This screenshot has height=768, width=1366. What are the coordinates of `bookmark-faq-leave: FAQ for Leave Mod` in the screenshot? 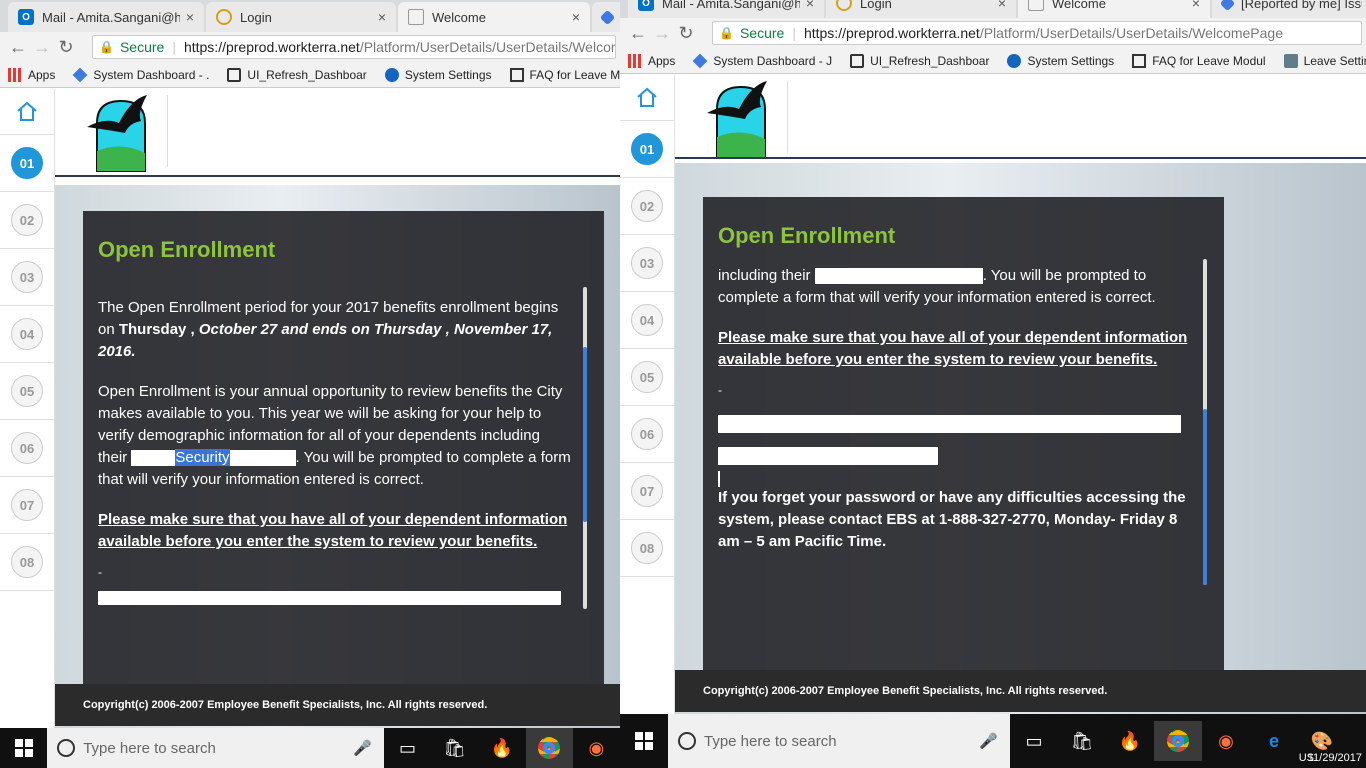 It's located at (564, 74).